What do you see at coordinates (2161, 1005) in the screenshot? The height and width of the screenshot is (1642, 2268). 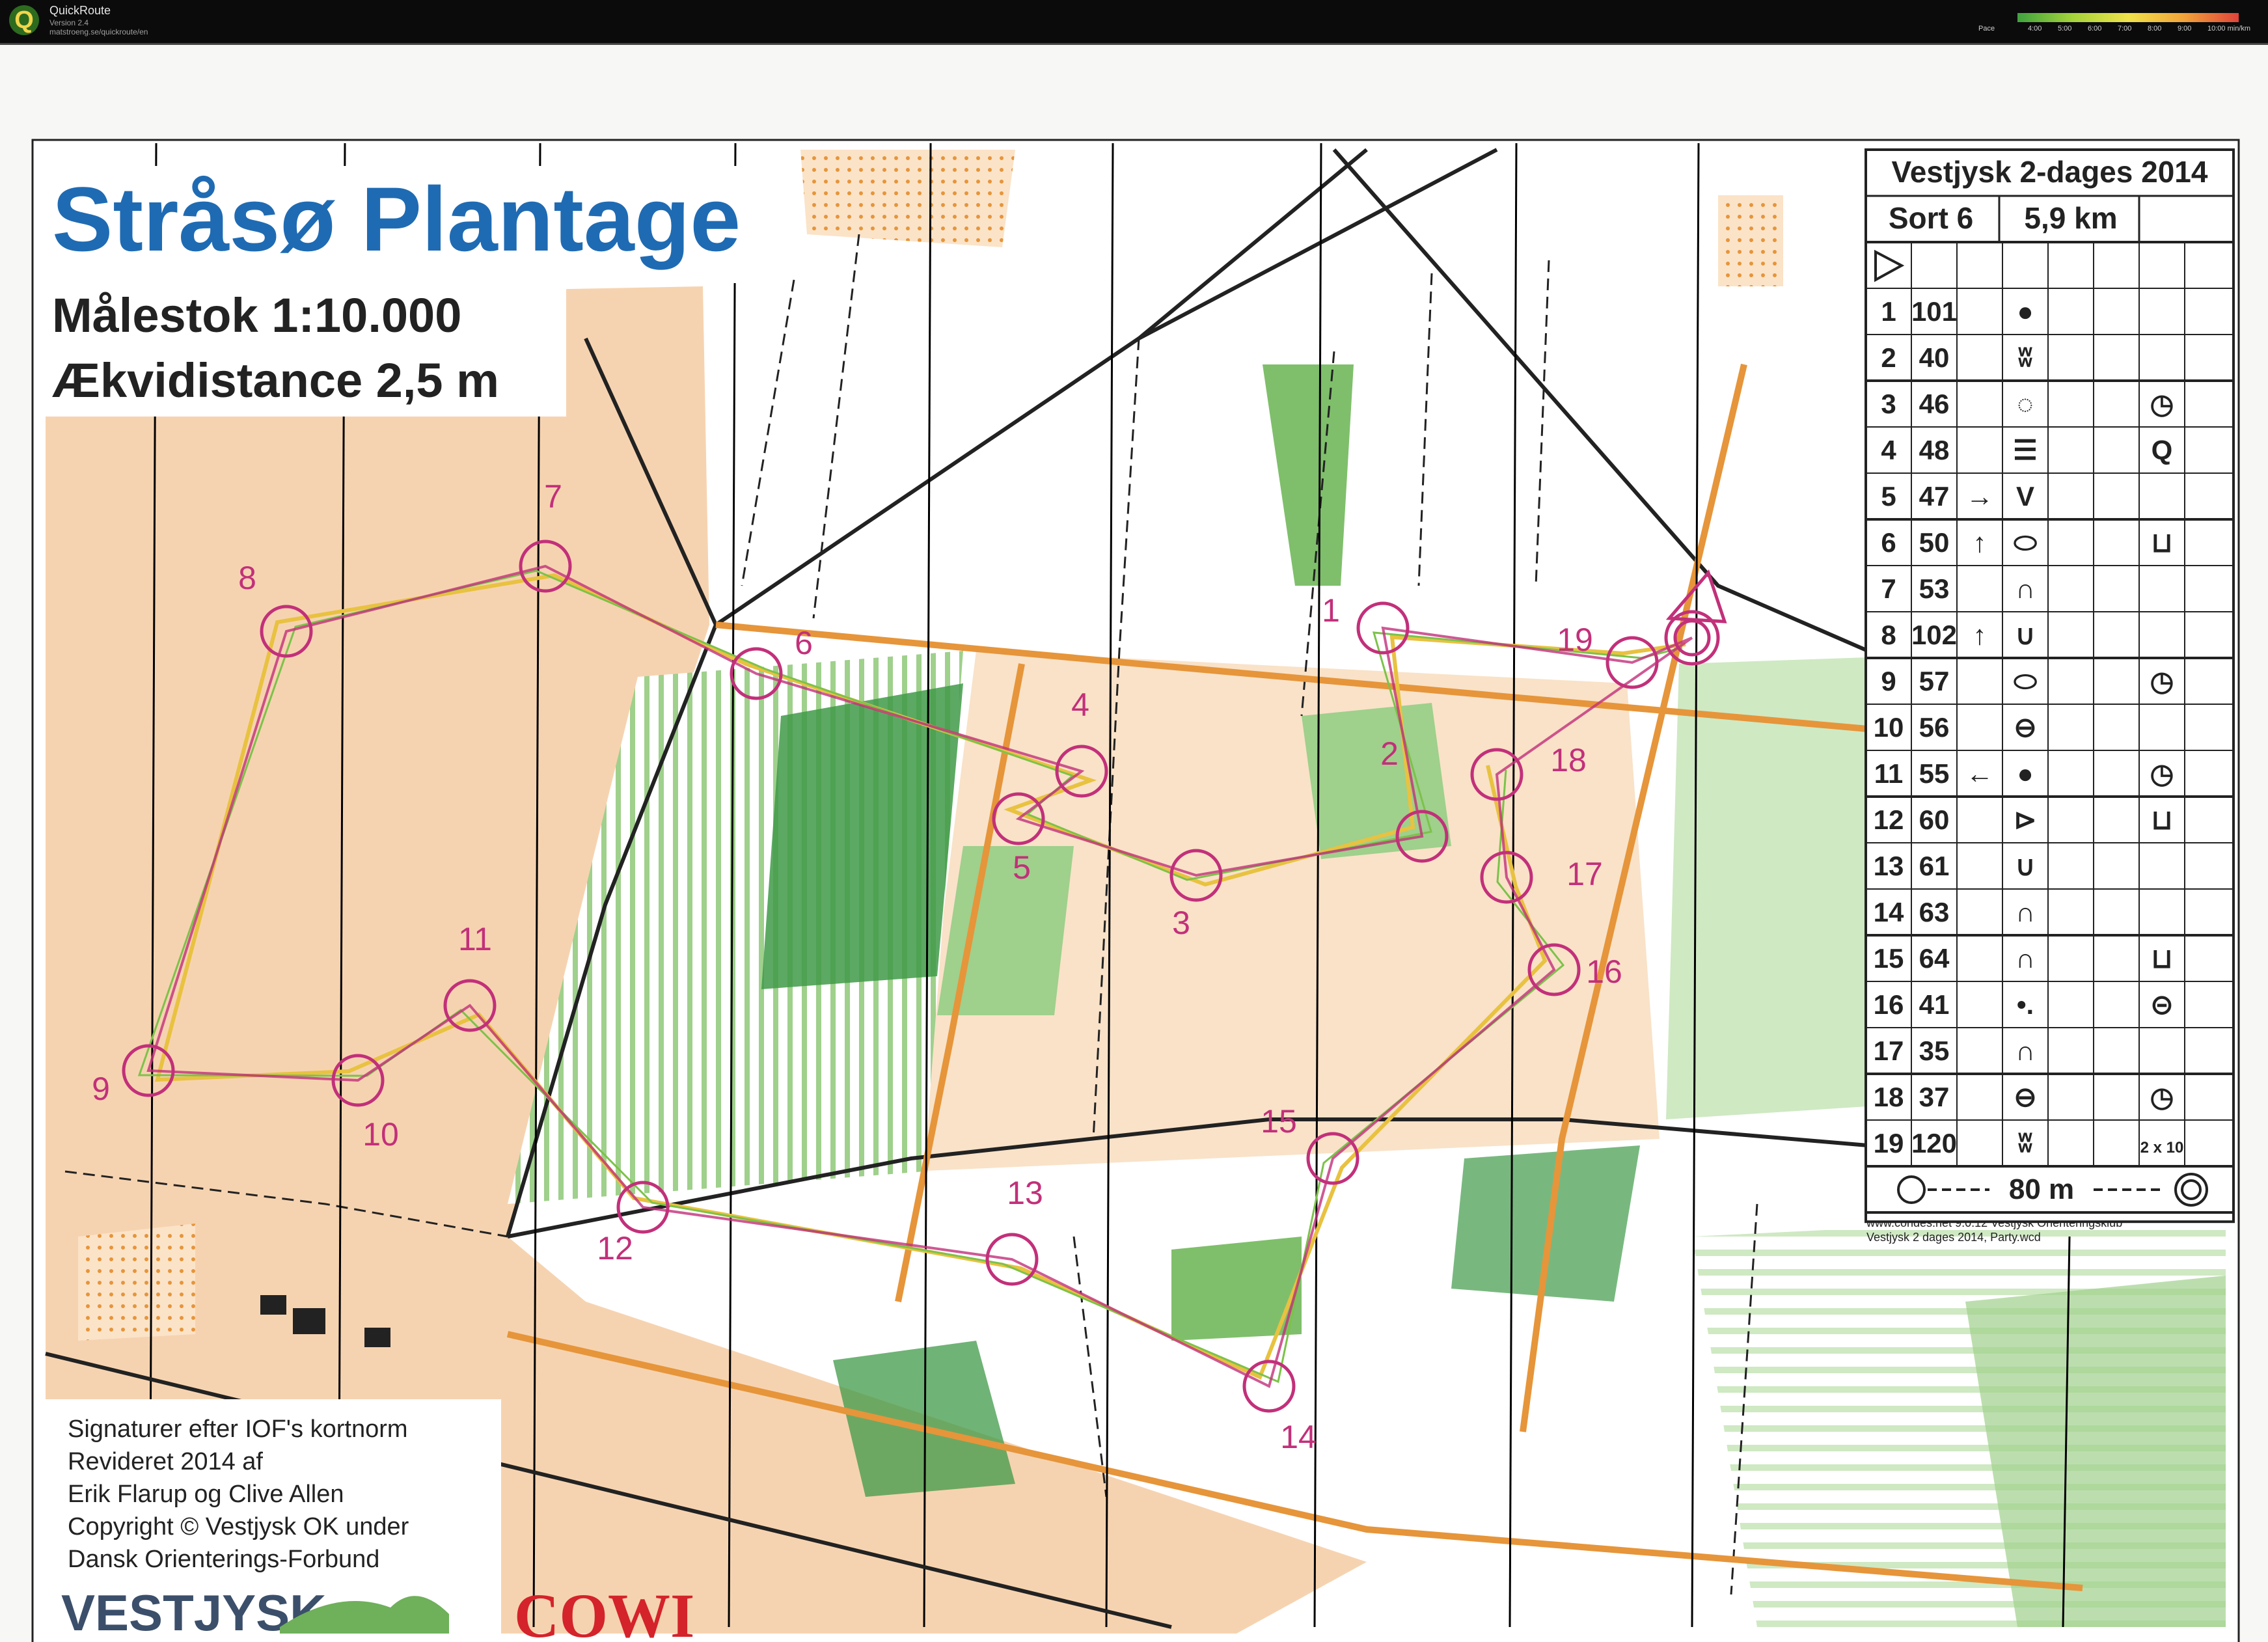 I see `sheet-extra-symbol: ⊝` at bounding box center [2161, 1005].